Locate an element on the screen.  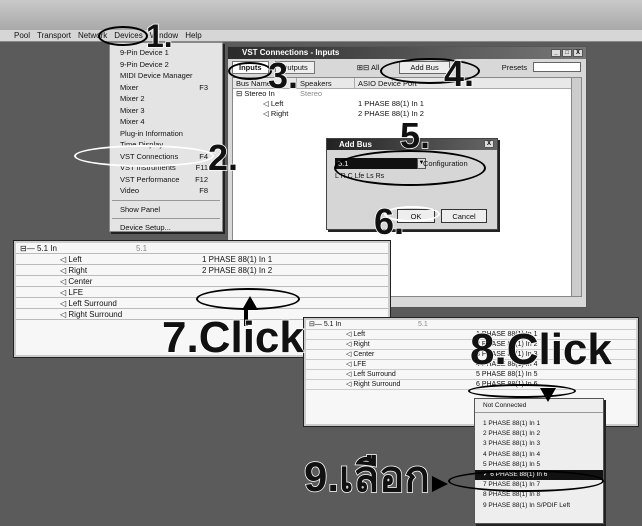
cancel-button: Cancel is located at coordinates (464, 216).